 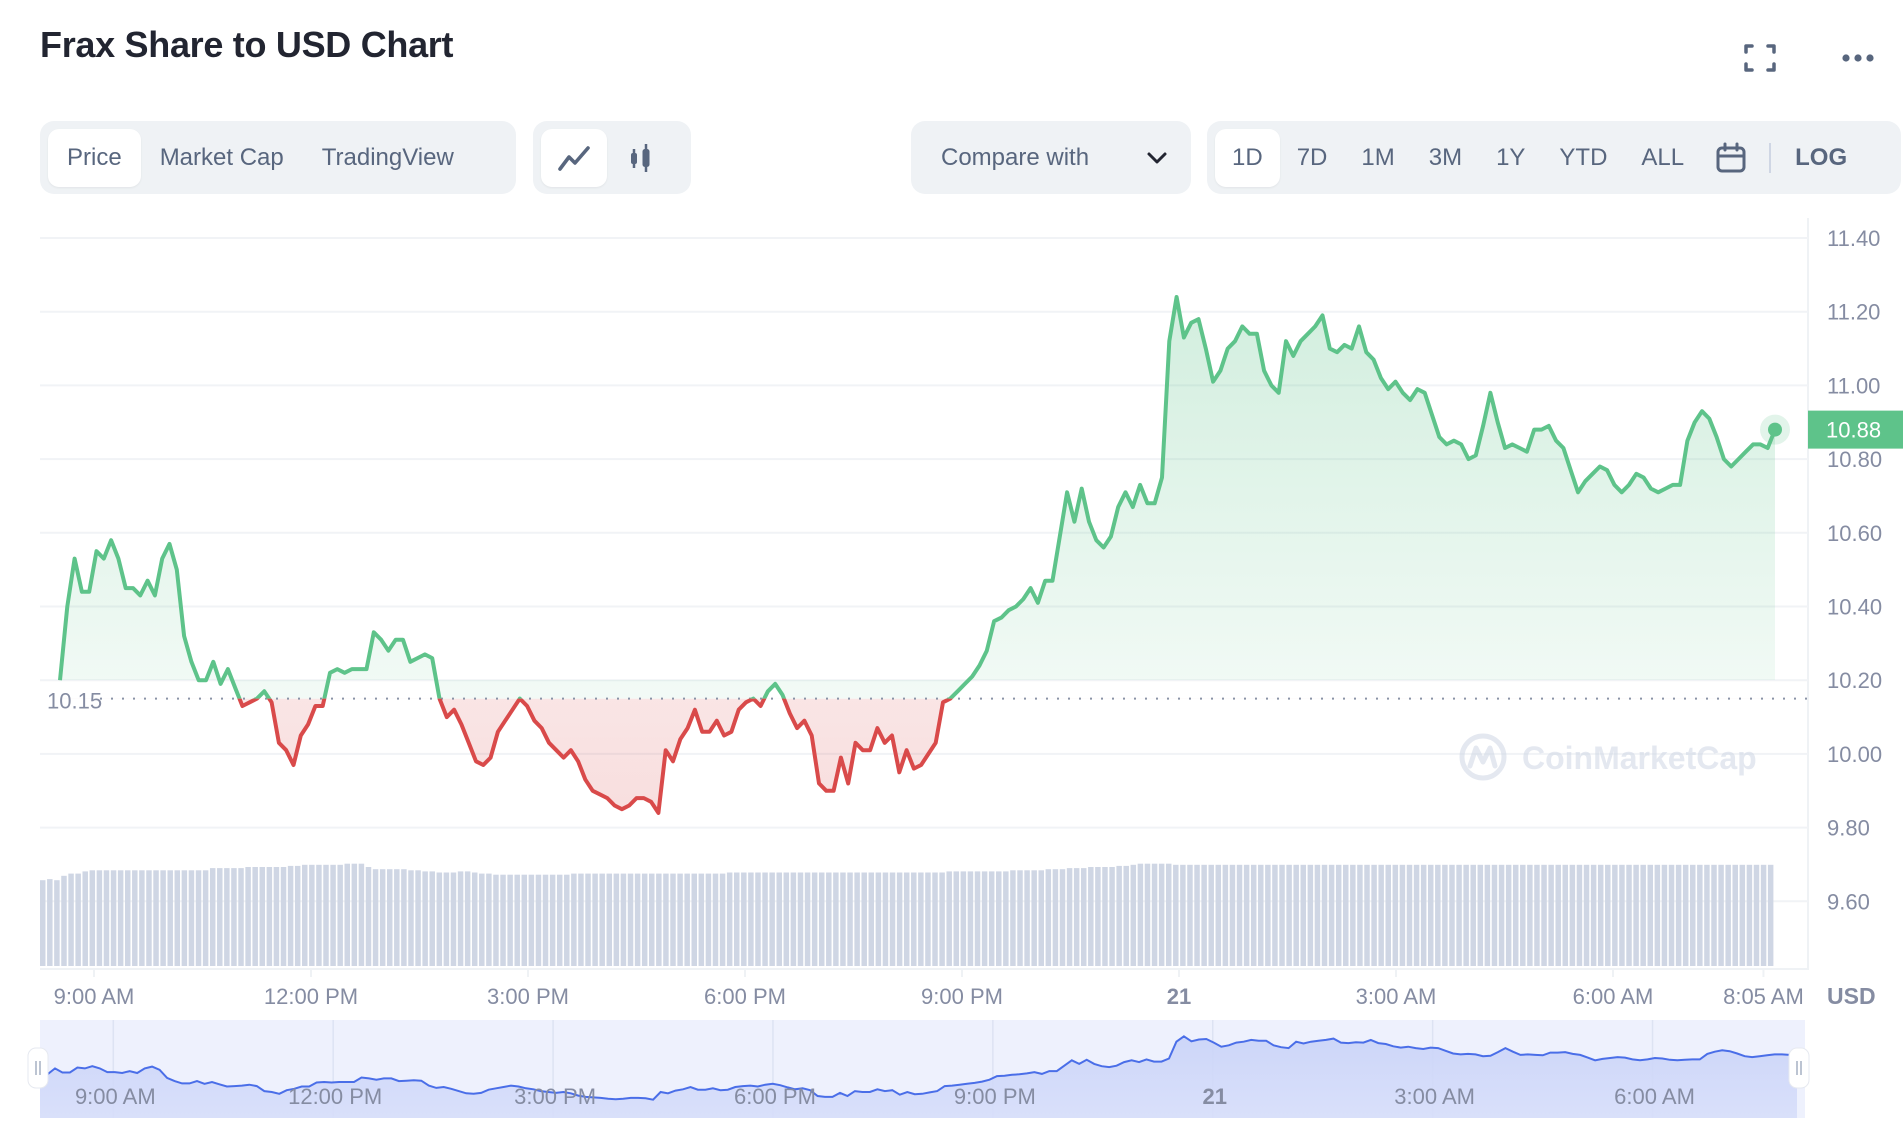 I want to click on navigator-handle-right, so click(x=1799, y=1068).